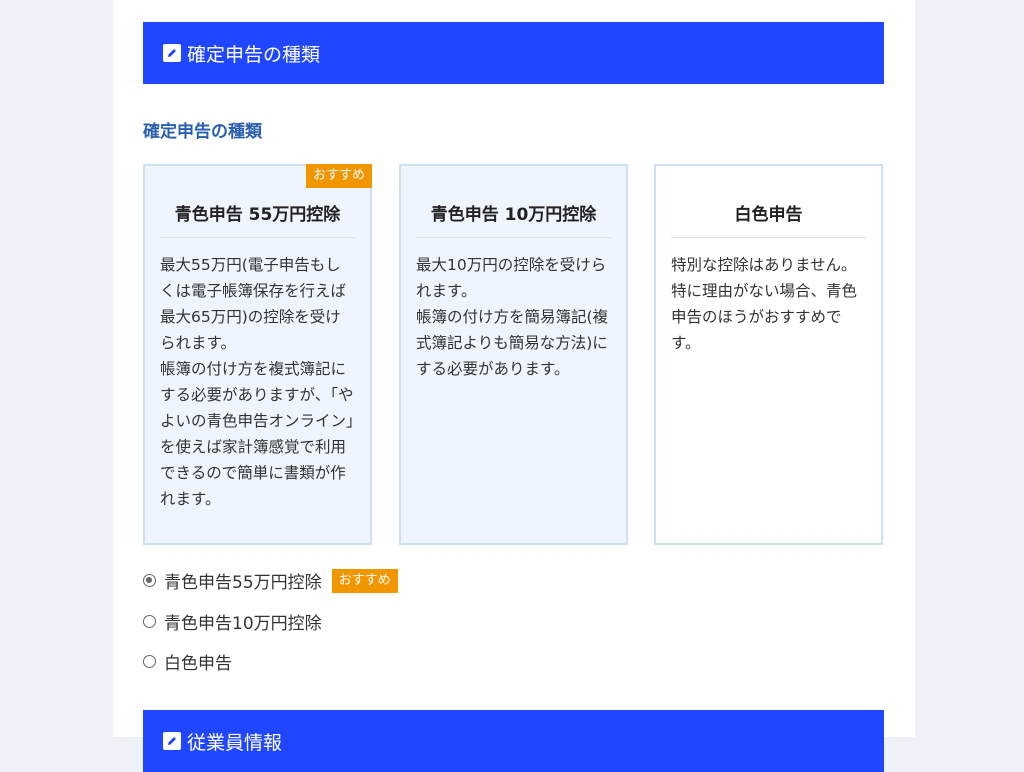 The height and width of the screenshot is (772, 1024). Describe the element at coordinates (768, 202) in the screenshot. I see `card-title: 白色申告` at that location.